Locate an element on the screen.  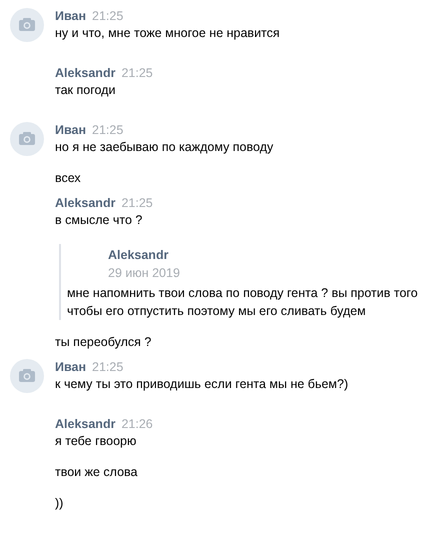
message-text: ну и что, мне тоже многое не нравится is located at coordinates (168, 33).